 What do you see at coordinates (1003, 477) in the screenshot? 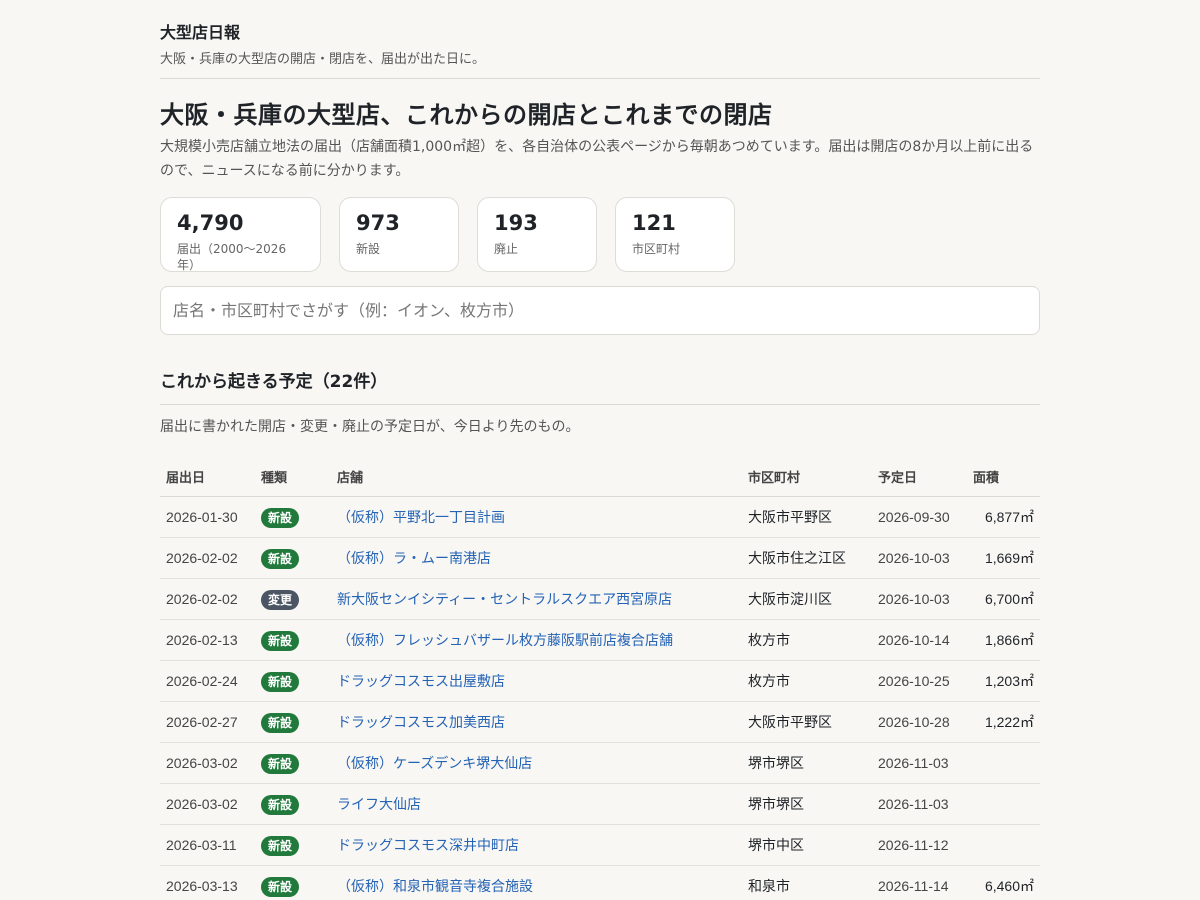
I see `column-header-area: 面積` at bounding box center [1003, 477].